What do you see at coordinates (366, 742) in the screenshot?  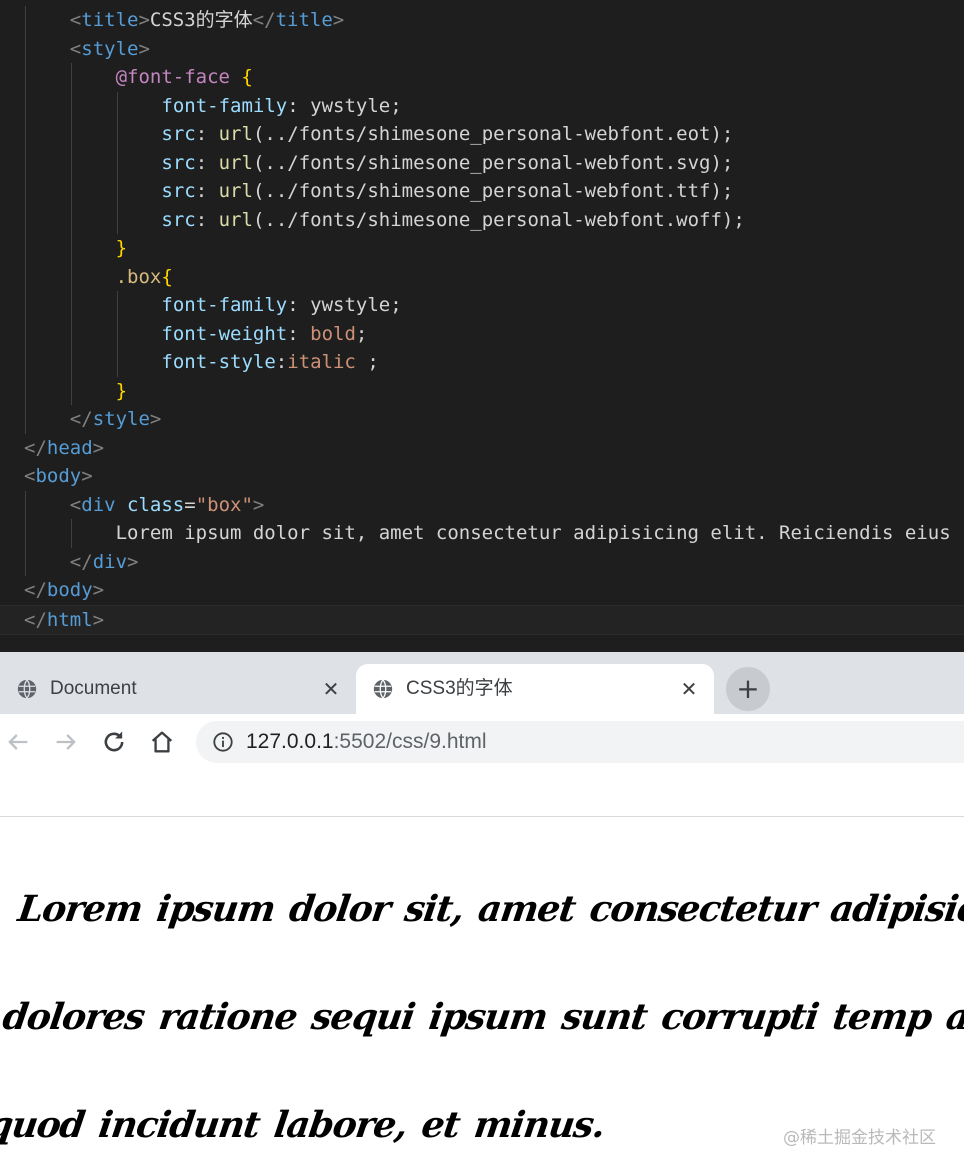 I see `url-text: 127.0.0.1:5502/css/9.html` at bounding box center [366, 742].